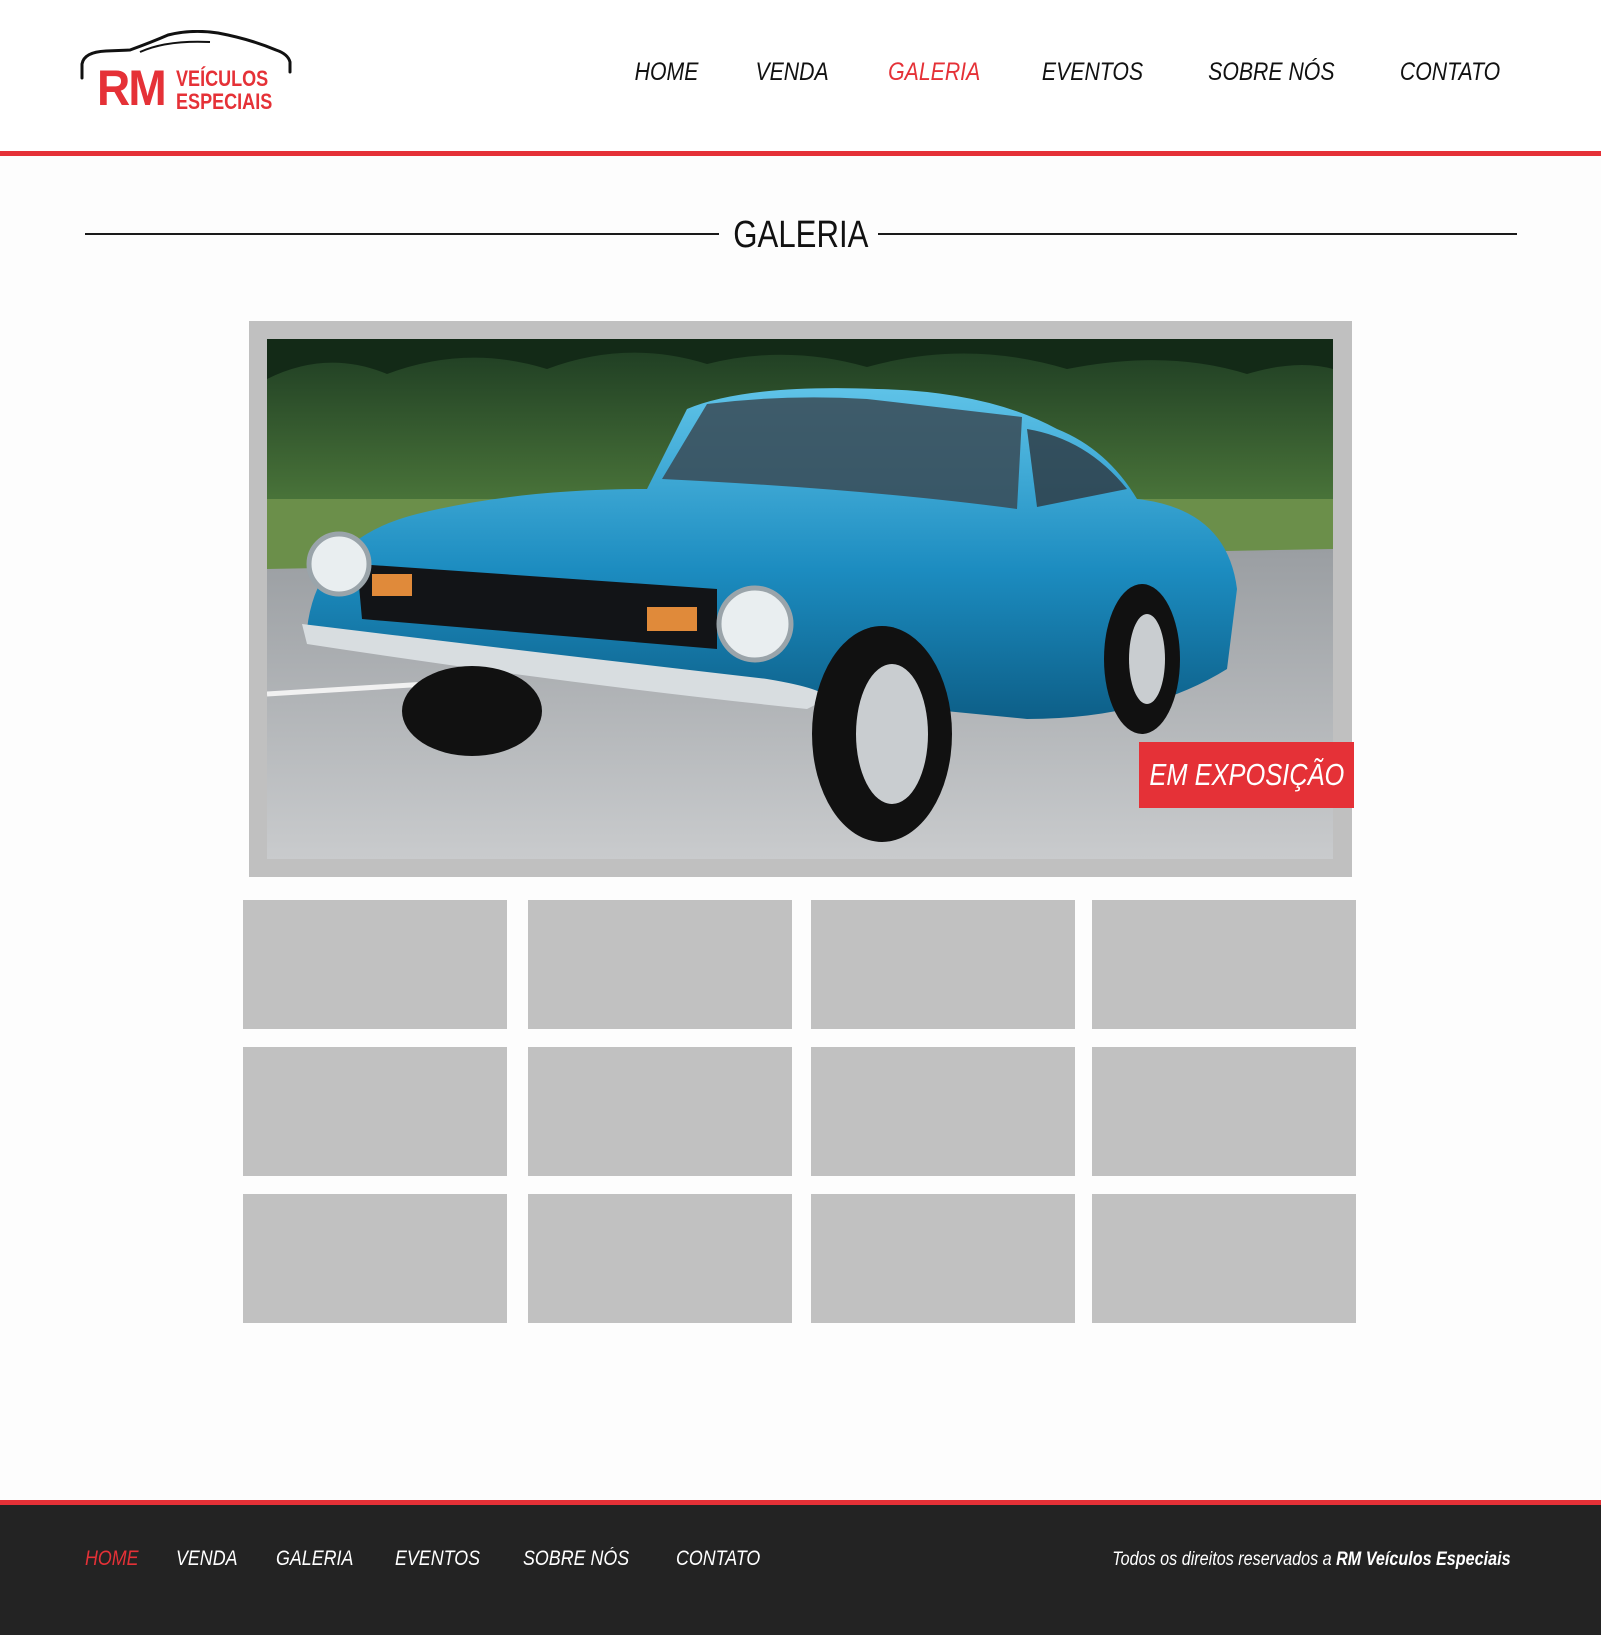 Image resolution: width=1601 pixels, height=1635 pixels. What do you see at coordinates (666, 72) in the screenshot?
I see `nav-home: HOME` at bounding box center [666, 72].